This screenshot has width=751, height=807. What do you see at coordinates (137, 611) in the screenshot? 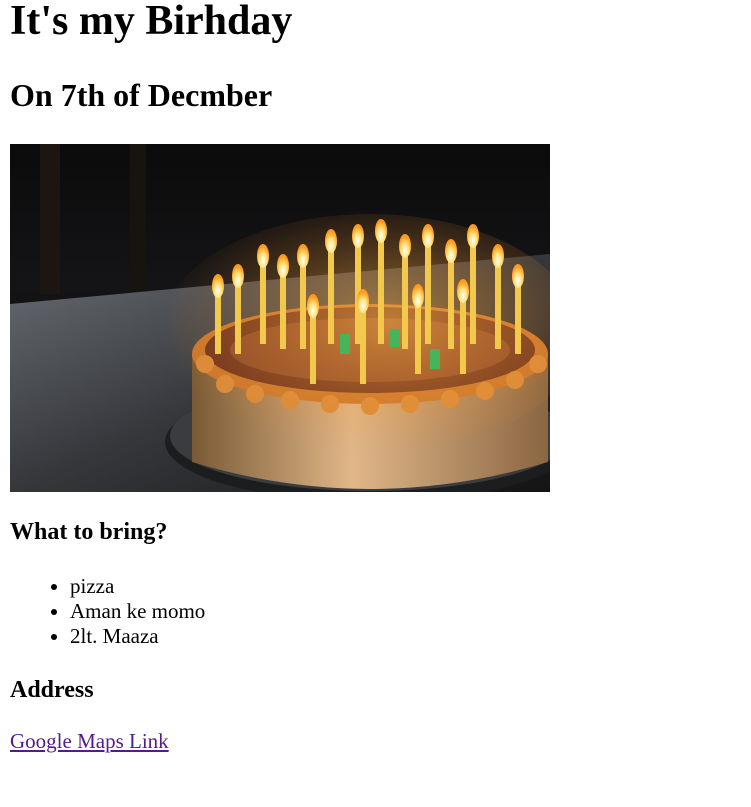
I see `list-item: Aman ke momo` at bounding box center [137, 611].